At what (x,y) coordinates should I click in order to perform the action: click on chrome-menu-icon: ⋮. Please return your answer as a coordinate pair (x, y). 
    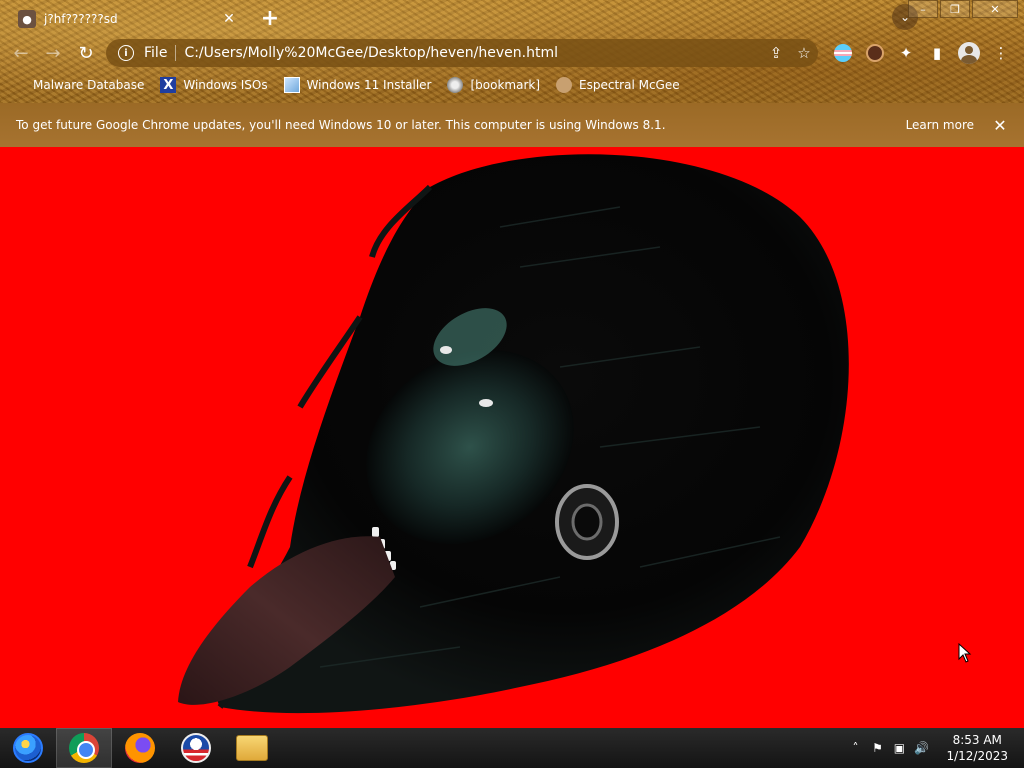
    Looking at the image, I should click on (1001, 53).